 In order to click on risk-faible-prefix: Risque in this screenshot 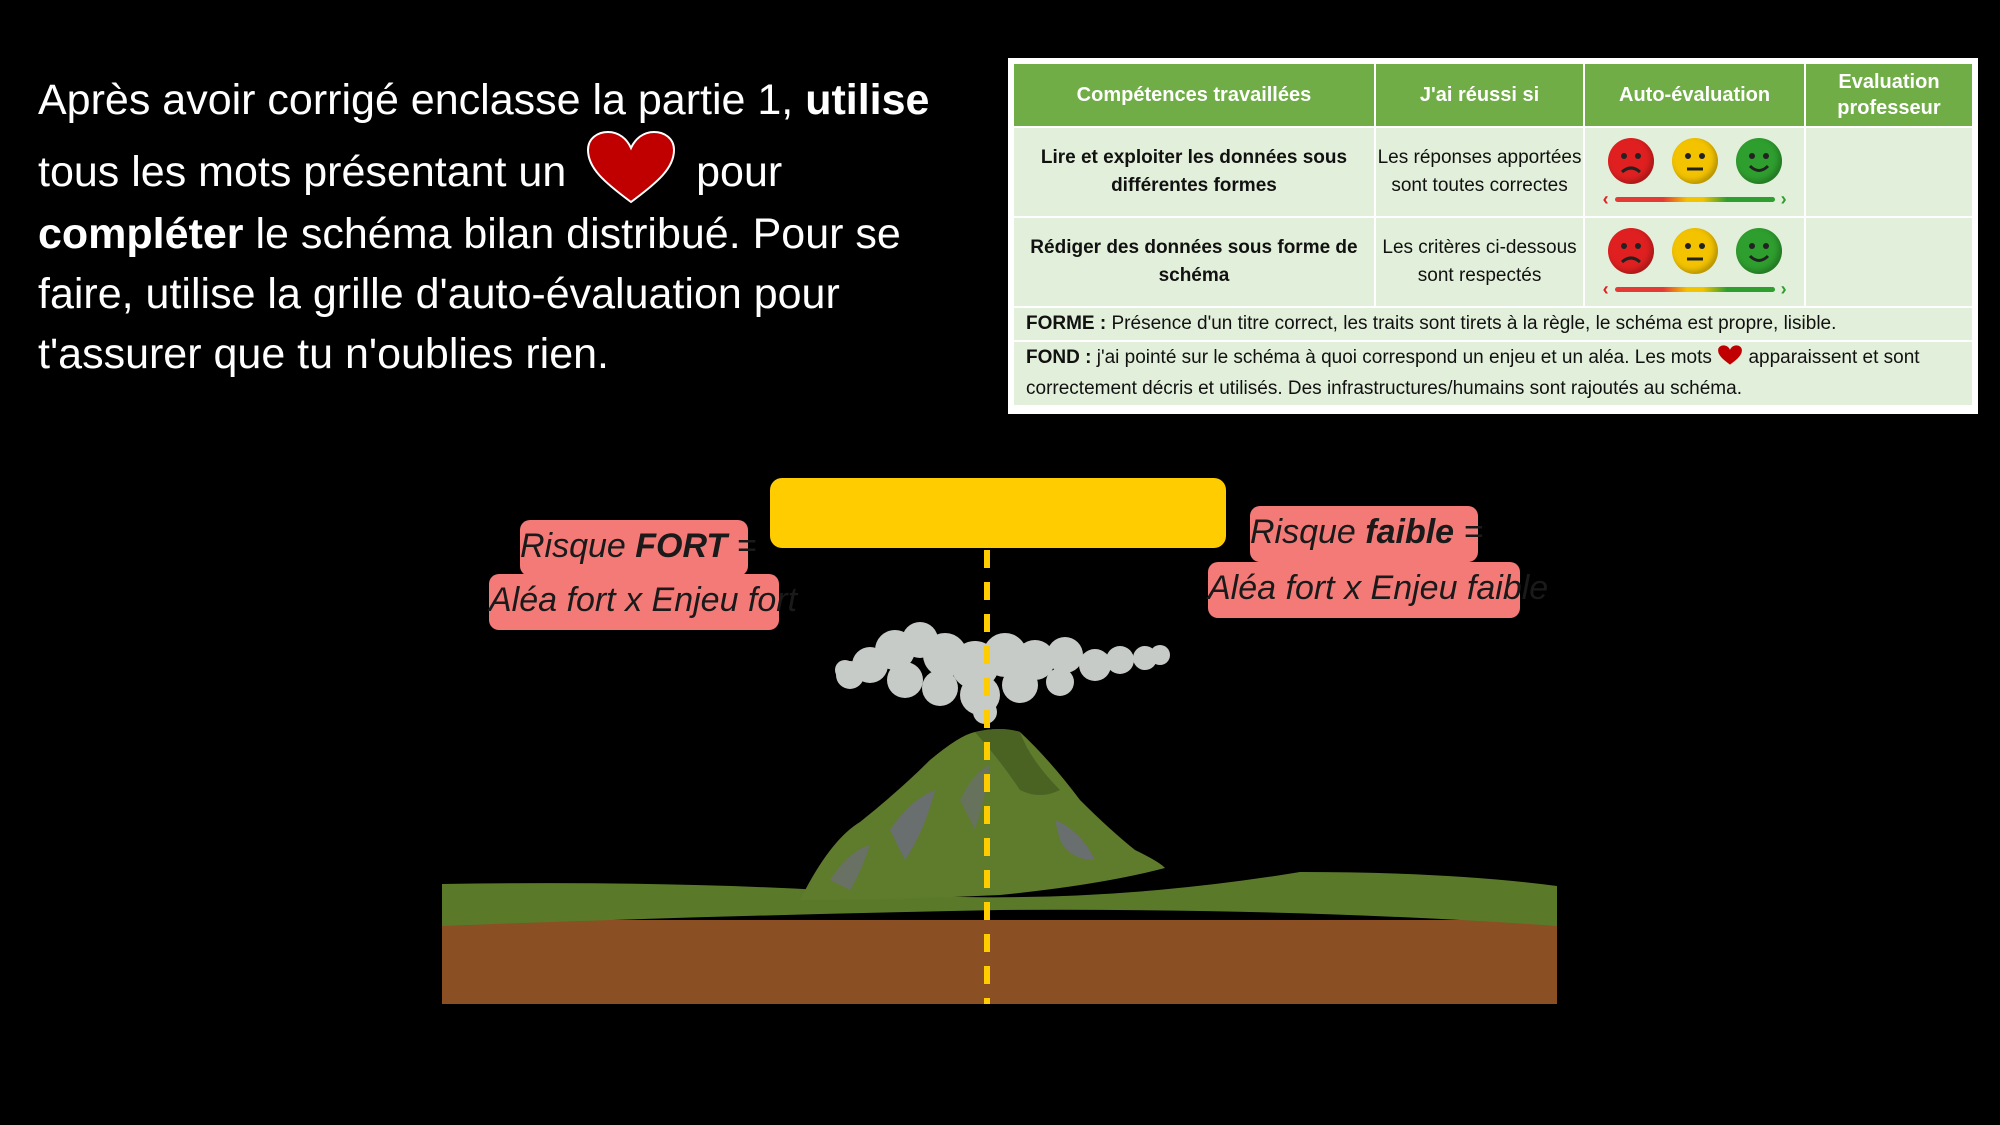, I will do `click(1308, 532)`.